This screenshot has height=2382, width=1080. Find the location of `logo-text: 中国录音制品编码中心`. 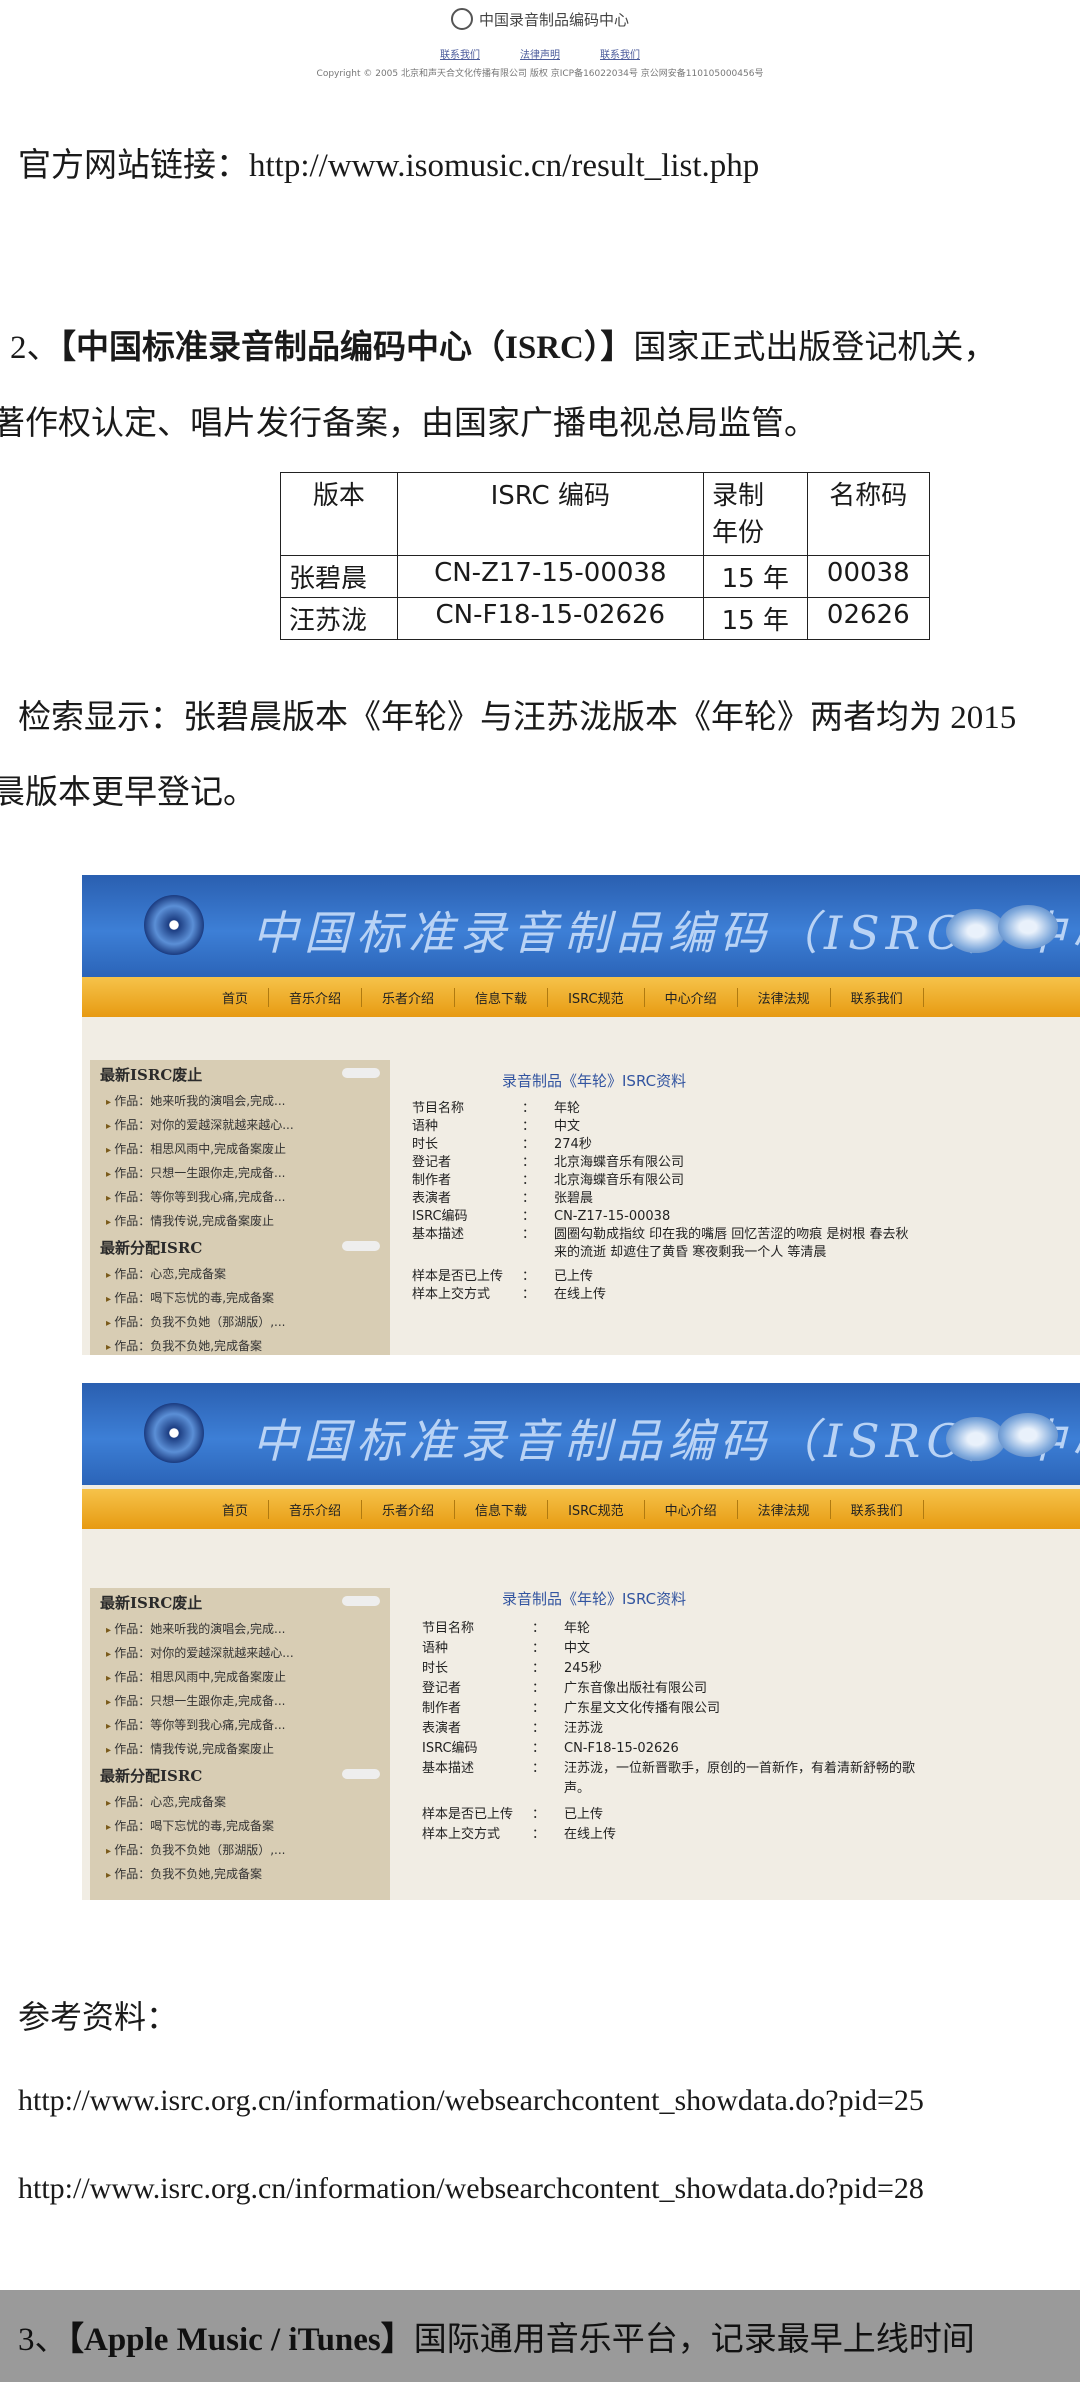

logo-text: 中国录音制品编码中心 is located at coordinates (554, 19).